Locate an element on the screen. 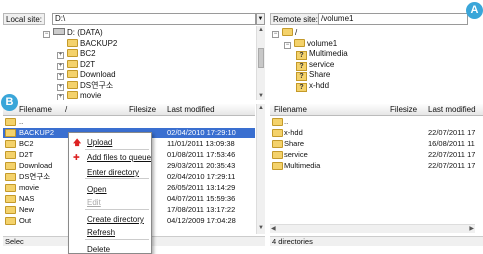 The height and width of the screenshot is (254, 483). menu-item-upload: 🡅 Upload is located at coordinates (90, 142).